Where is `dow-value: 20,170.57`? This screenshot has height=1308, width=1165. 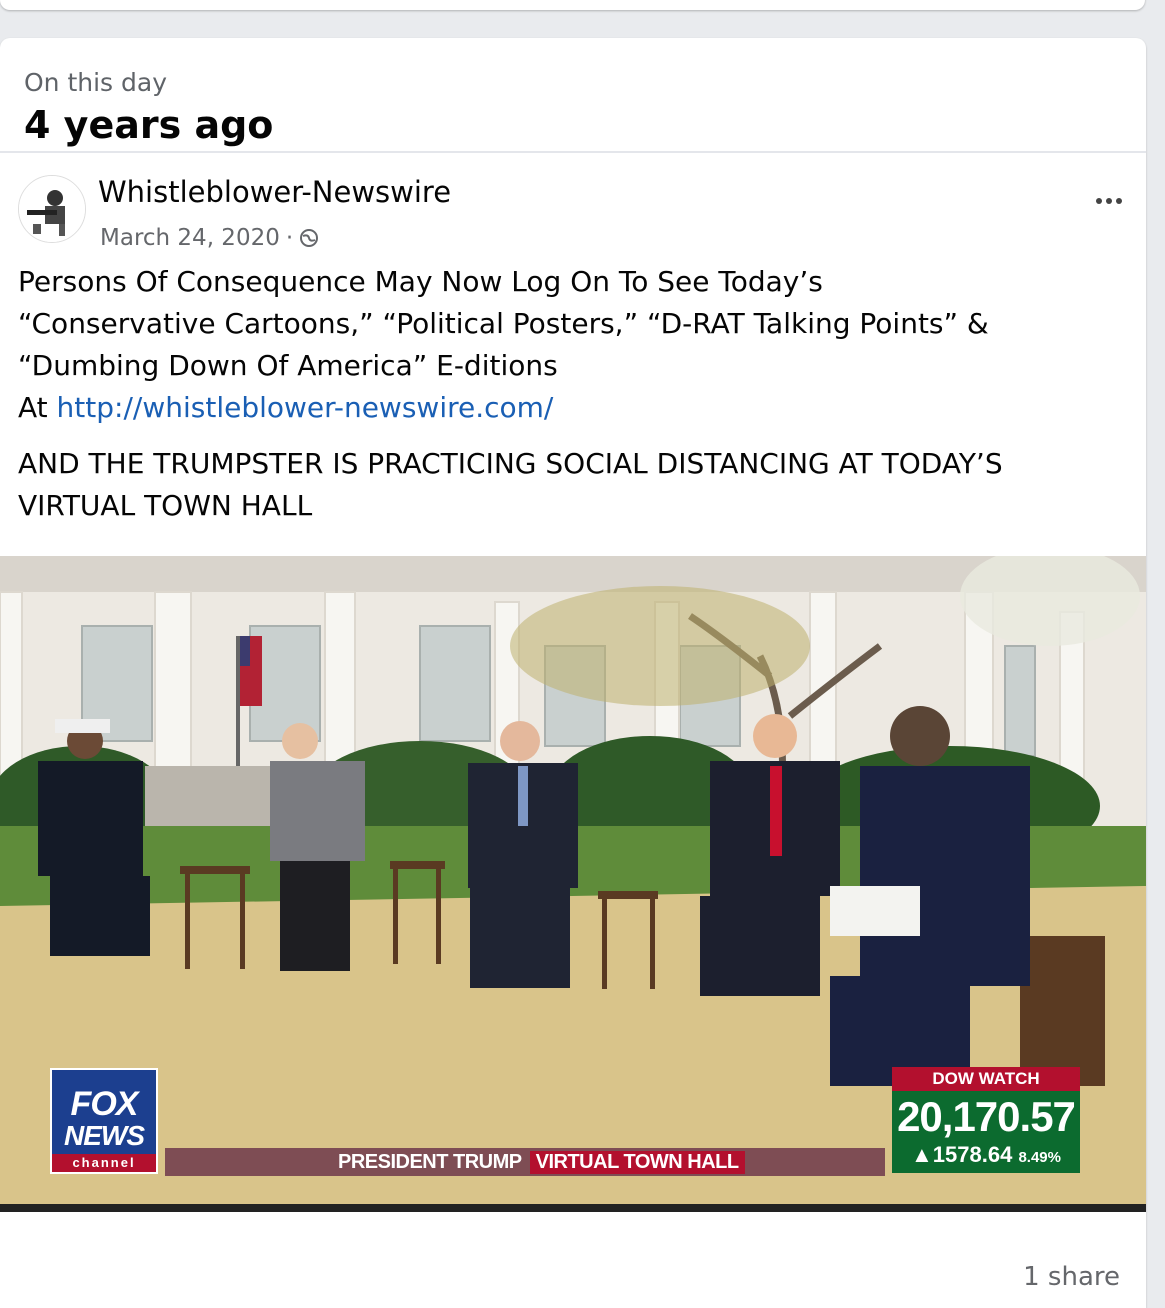
dow-value: 20,170.57 is located at coordinates (986, 1116).